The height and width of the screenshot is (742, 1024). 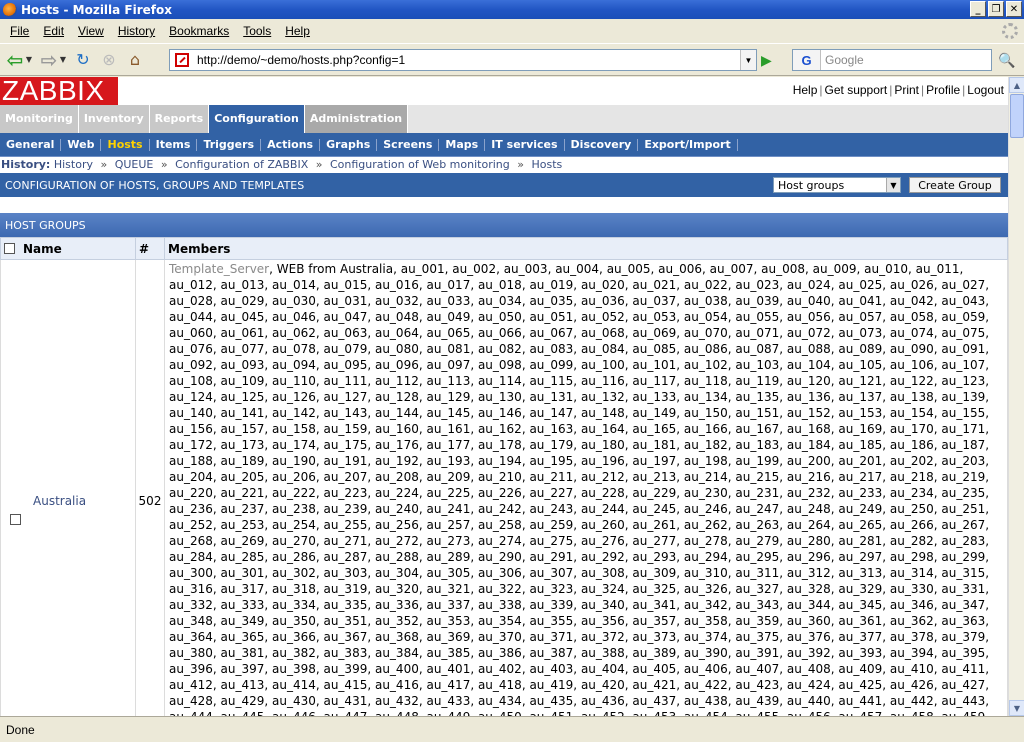 What do you see at coordinates (770, 61) in the screenshot?
I see `go-arrow-icon: ▶` at bounding box center [770, 61].